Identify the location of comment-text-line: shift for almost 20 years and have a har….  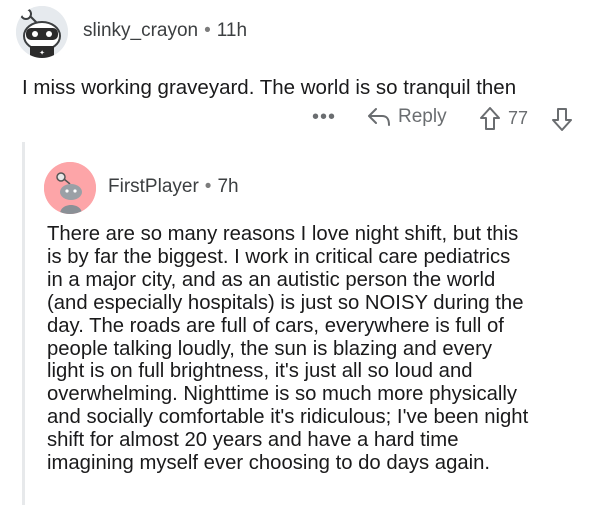
(253, 440).